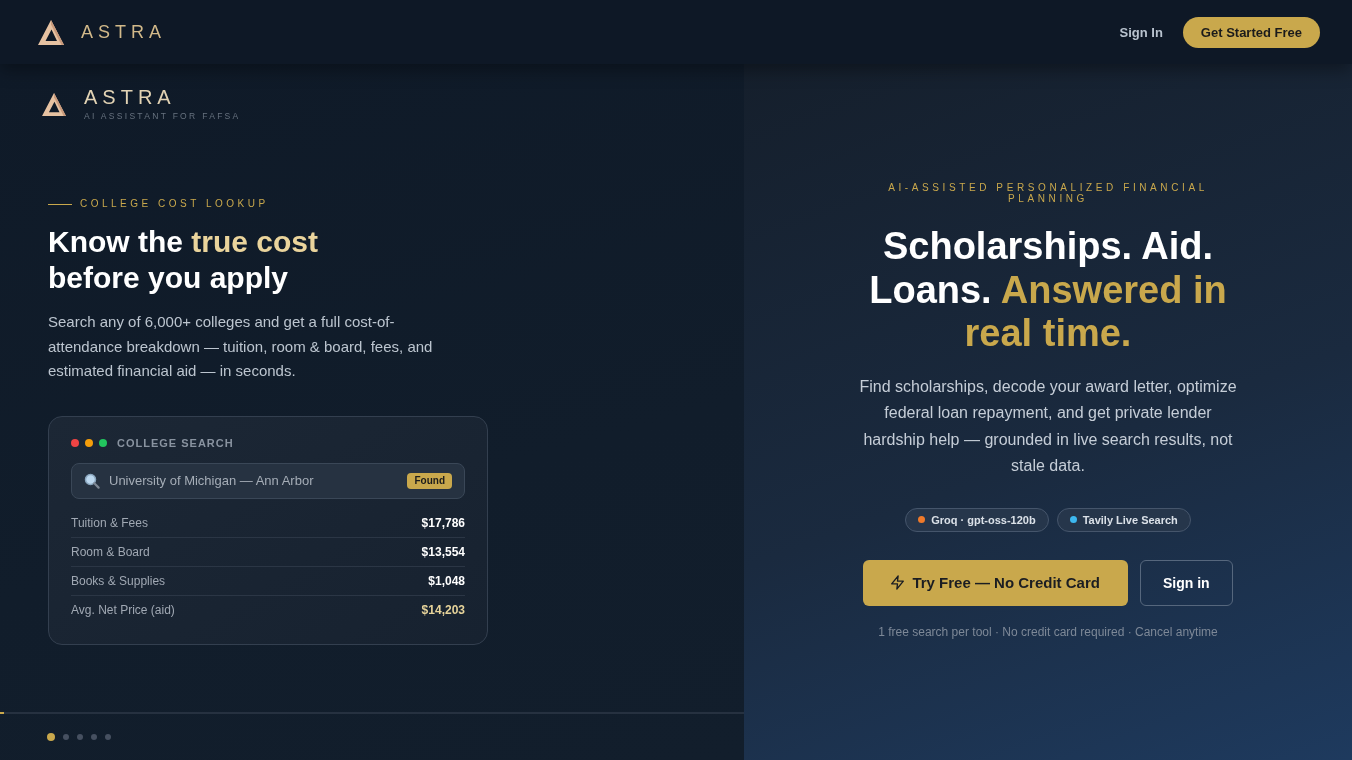 This screenshot has width=1352, height=760. What do you see at coordinates (162, 116) in the screenshot?
I see `brand-tagline: AI ASSISTANT FOR FAFSA` at bounding box center [162, 116].